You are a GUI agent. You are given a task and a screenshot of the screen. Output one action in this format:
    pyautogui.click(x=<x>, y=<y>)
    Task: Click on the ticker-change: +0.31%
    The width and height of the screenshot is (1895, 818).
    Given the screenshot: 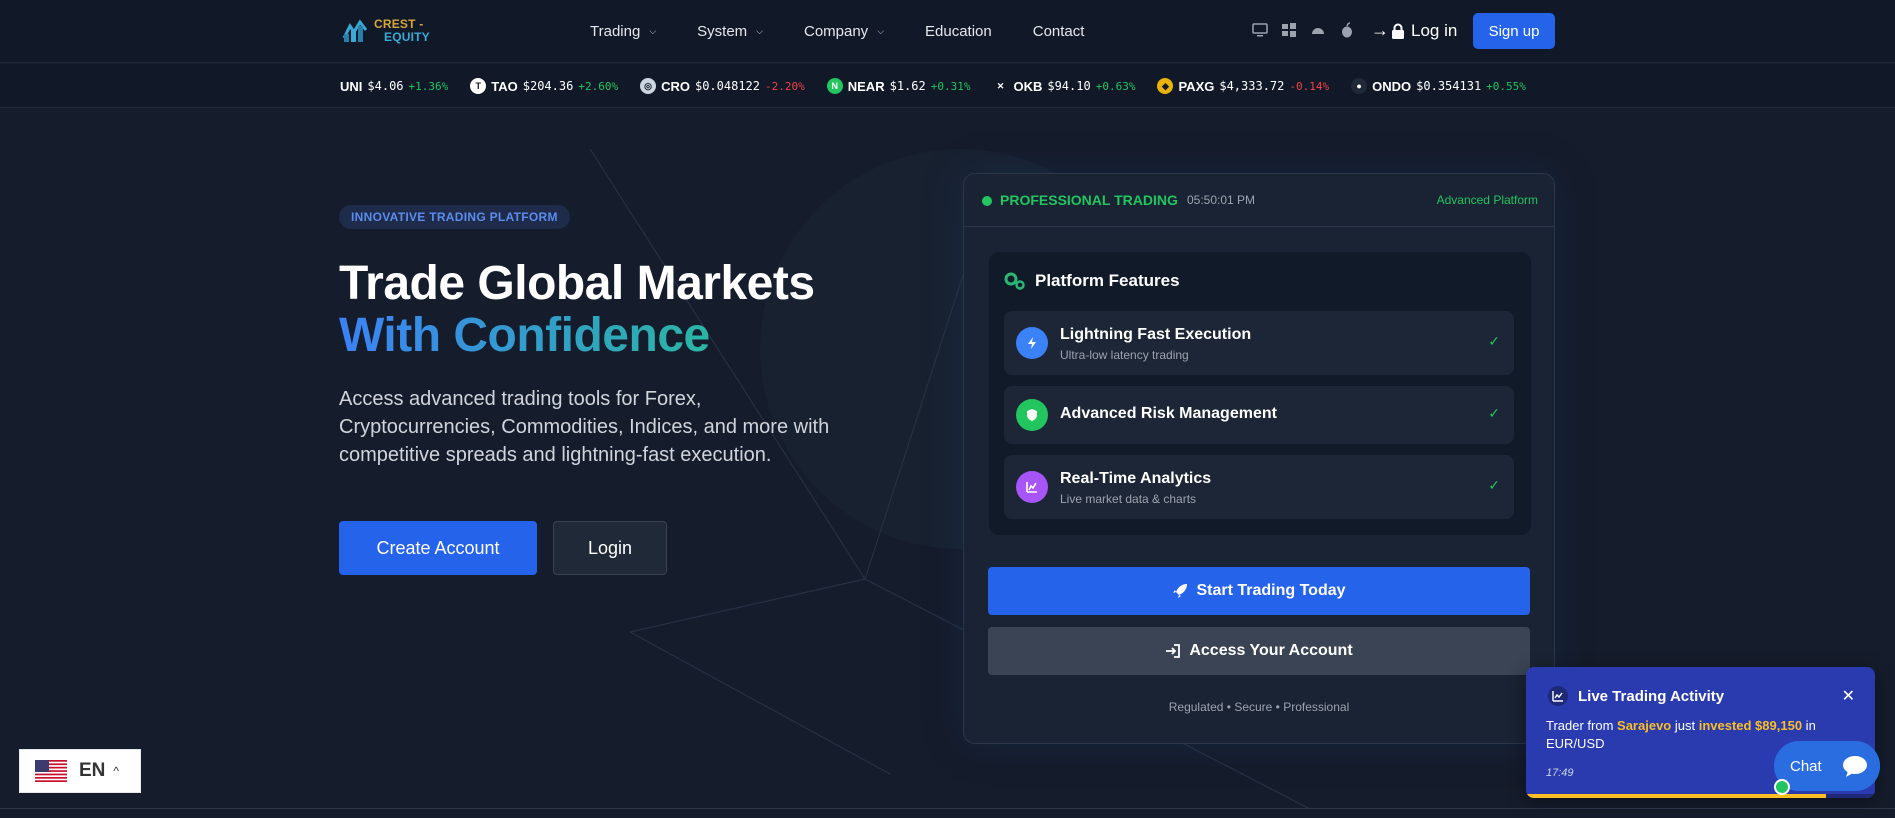 What is the action you would take?
    pyautogui.click(x=950, y=86)
    